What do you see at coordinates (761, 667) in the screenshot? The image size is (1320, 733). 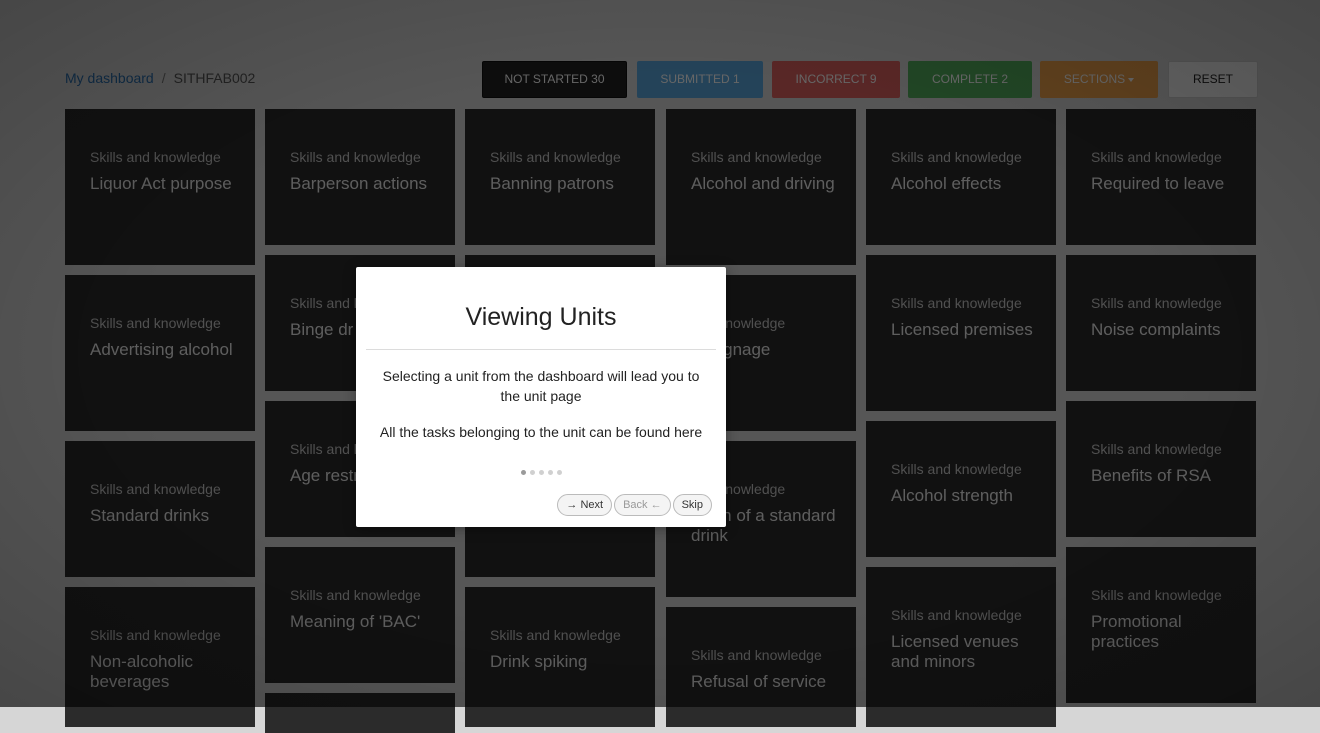 I see `unit-card: Skills and knowledge Refusal of service` at bounding box center [761, 667].